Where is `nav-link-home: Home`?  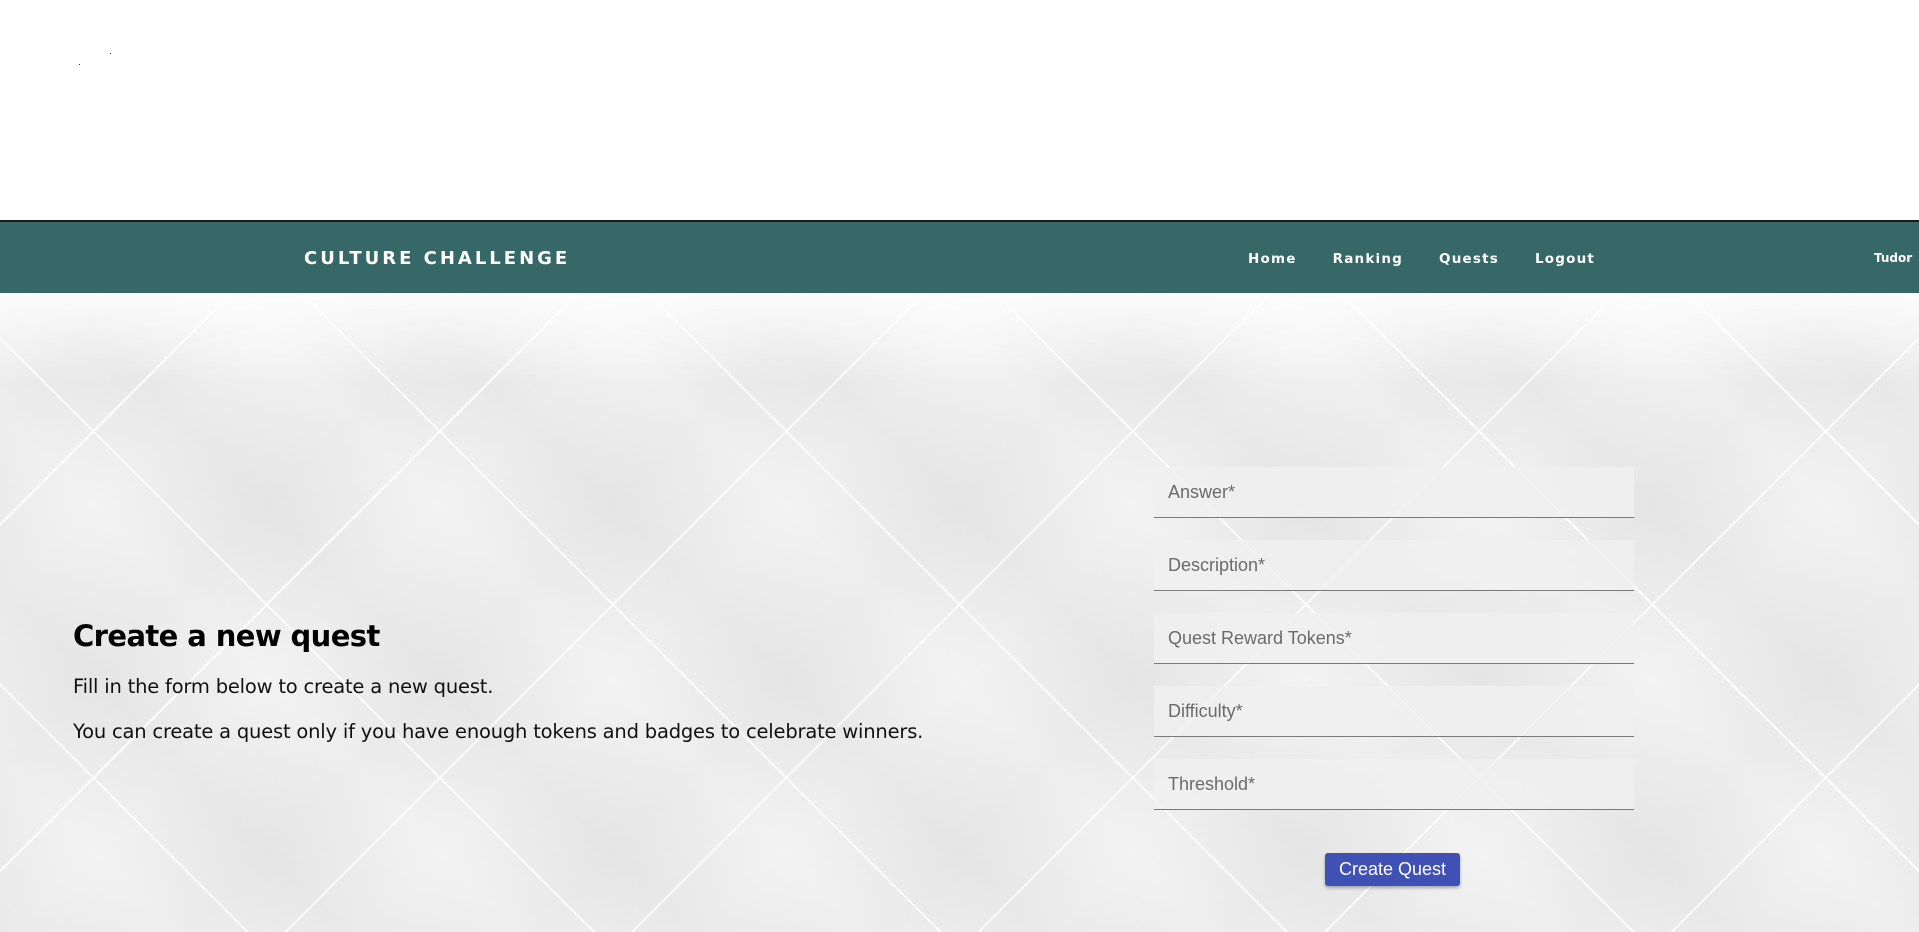 nav-link-home: Home is located at coordinates (1272, 259).